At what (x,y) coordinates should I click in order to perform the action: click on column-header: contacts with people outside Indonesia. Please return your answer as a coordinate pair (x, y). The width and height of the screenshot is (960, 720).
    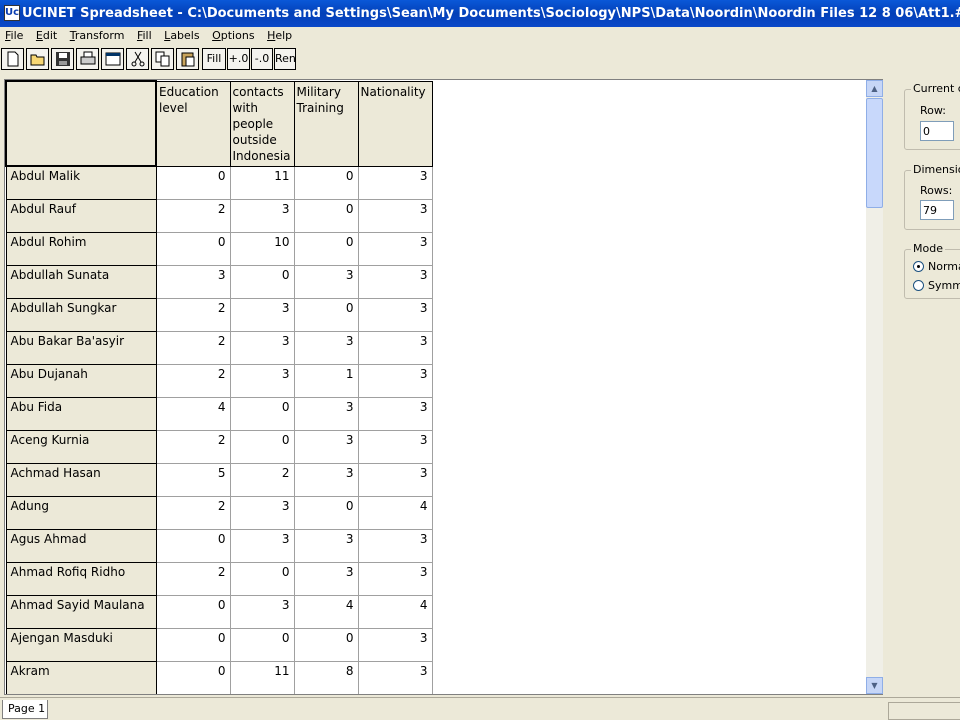
    Looking at the image, I should click on (262, 123).